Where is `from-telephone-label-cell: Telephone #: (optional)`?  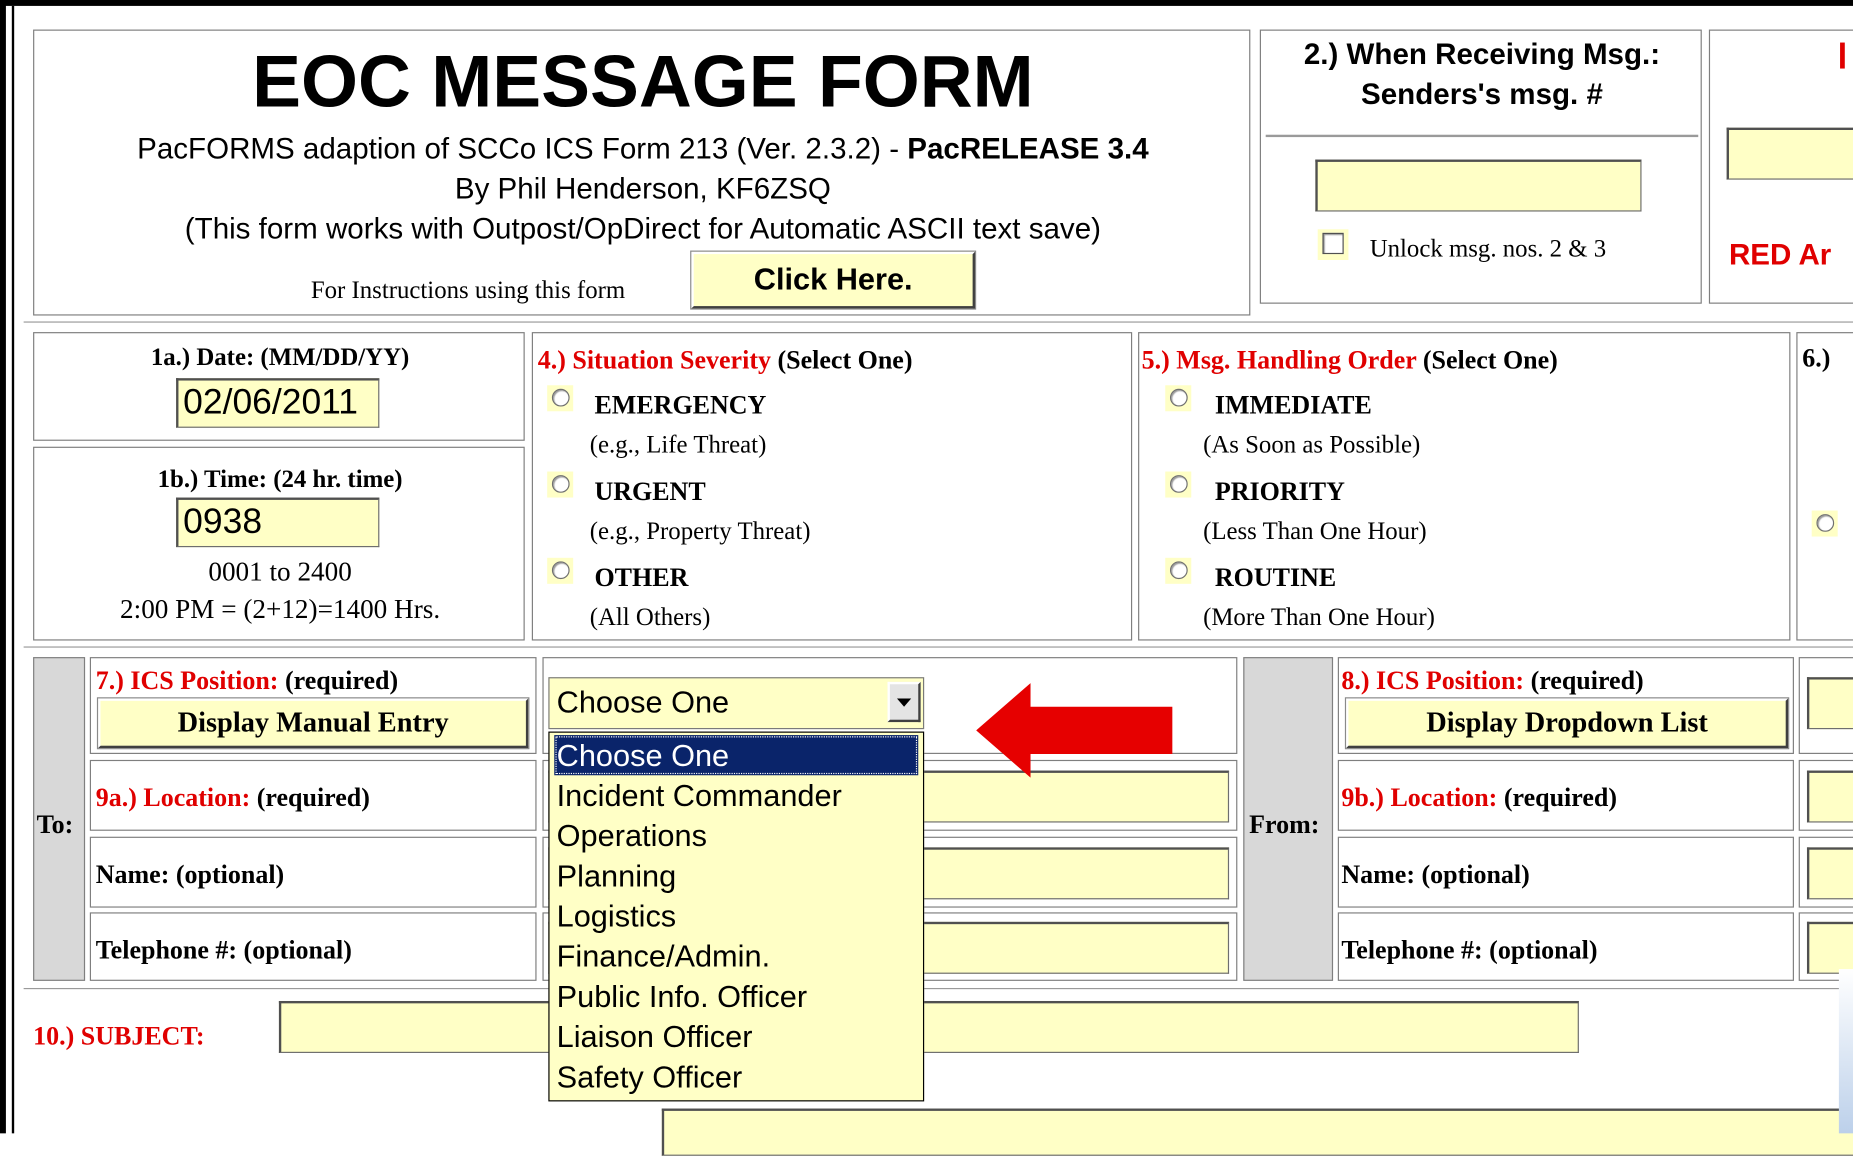 from-telephone-label-cell: Telephone #: (optional) is located at coordinates (1566, 946).